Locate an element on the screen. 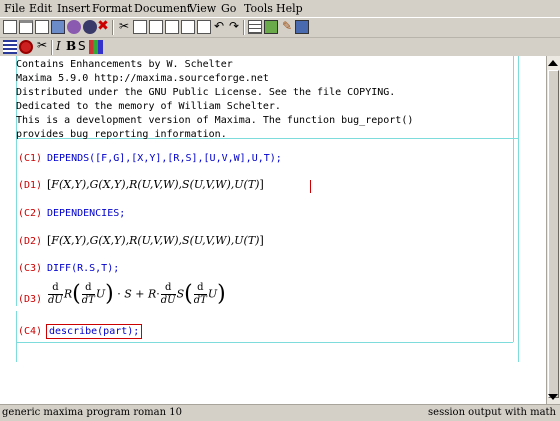 This screenshot has width=560, height=421. input-cell: DEPENDENCIES; is located at coordinates (86, 213).